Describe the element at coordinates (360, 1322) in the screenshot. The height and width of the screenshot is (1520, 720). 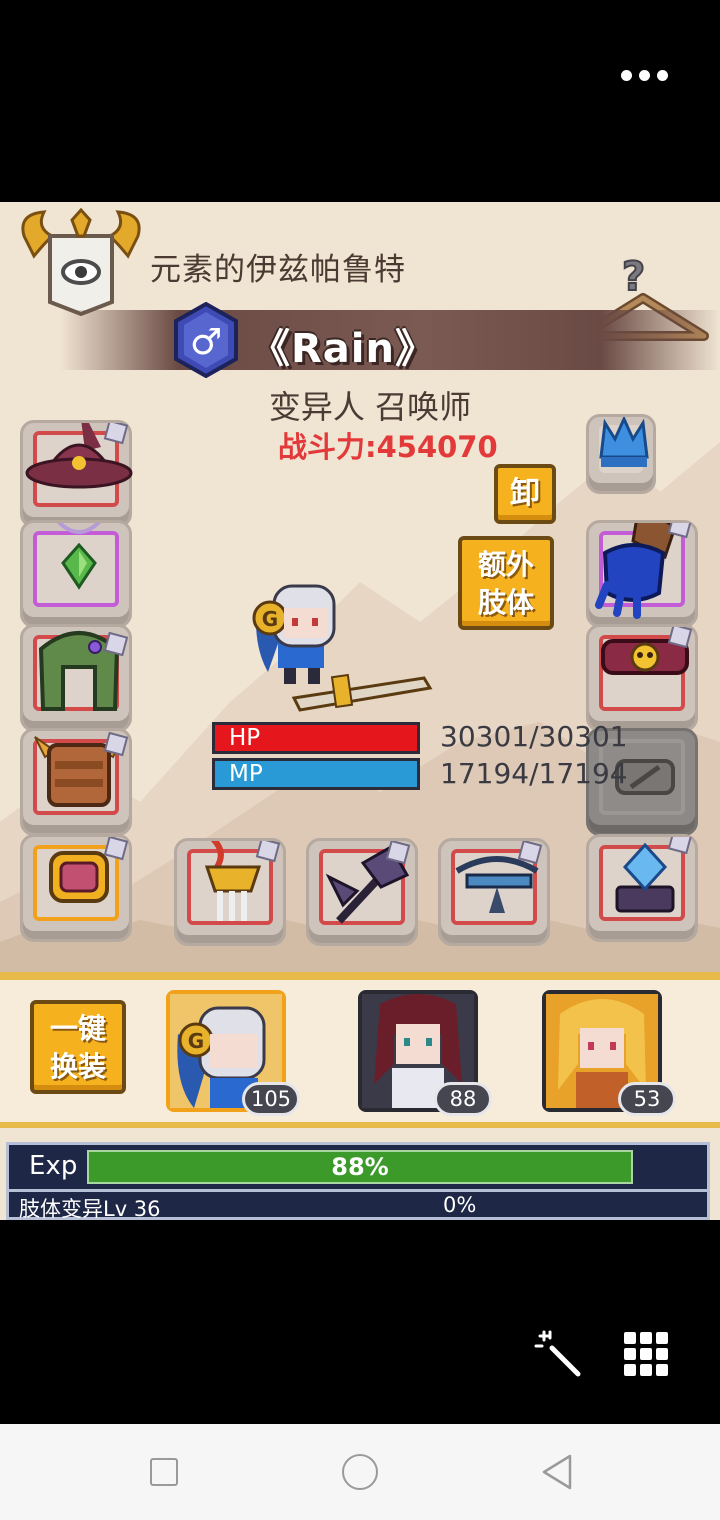
I see `overlay-toolbar` at that location.